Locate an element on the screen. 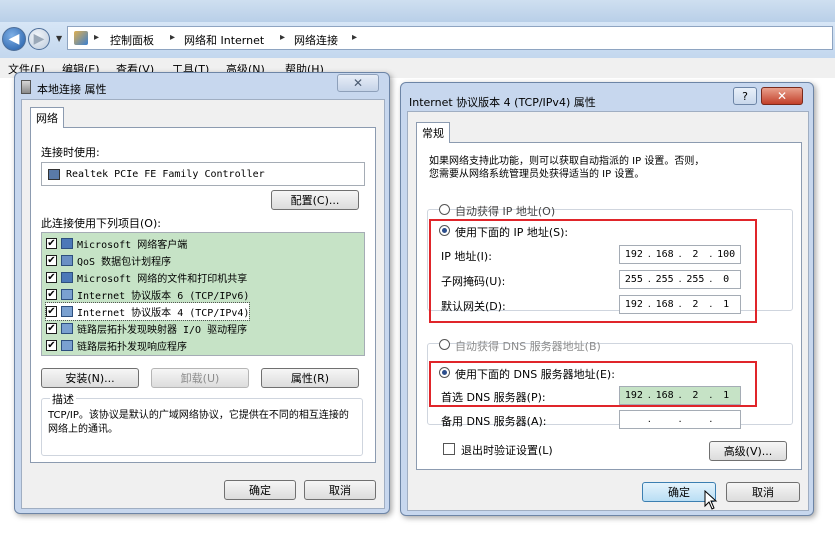 Image resolution: width=835 pixels, height=537 pixels. dns-highlight-frame is located at coordinates (593, 384).